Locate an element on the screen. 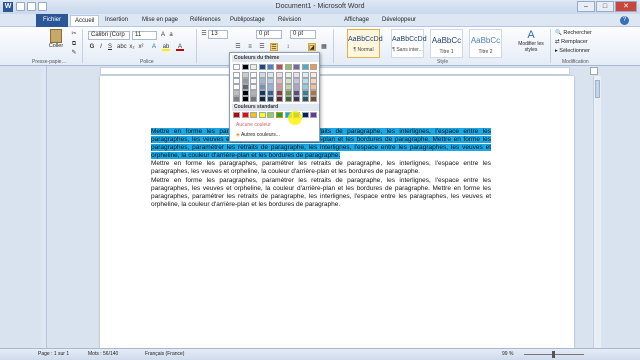  theme-color-grid is located at coordinates (276, 84).